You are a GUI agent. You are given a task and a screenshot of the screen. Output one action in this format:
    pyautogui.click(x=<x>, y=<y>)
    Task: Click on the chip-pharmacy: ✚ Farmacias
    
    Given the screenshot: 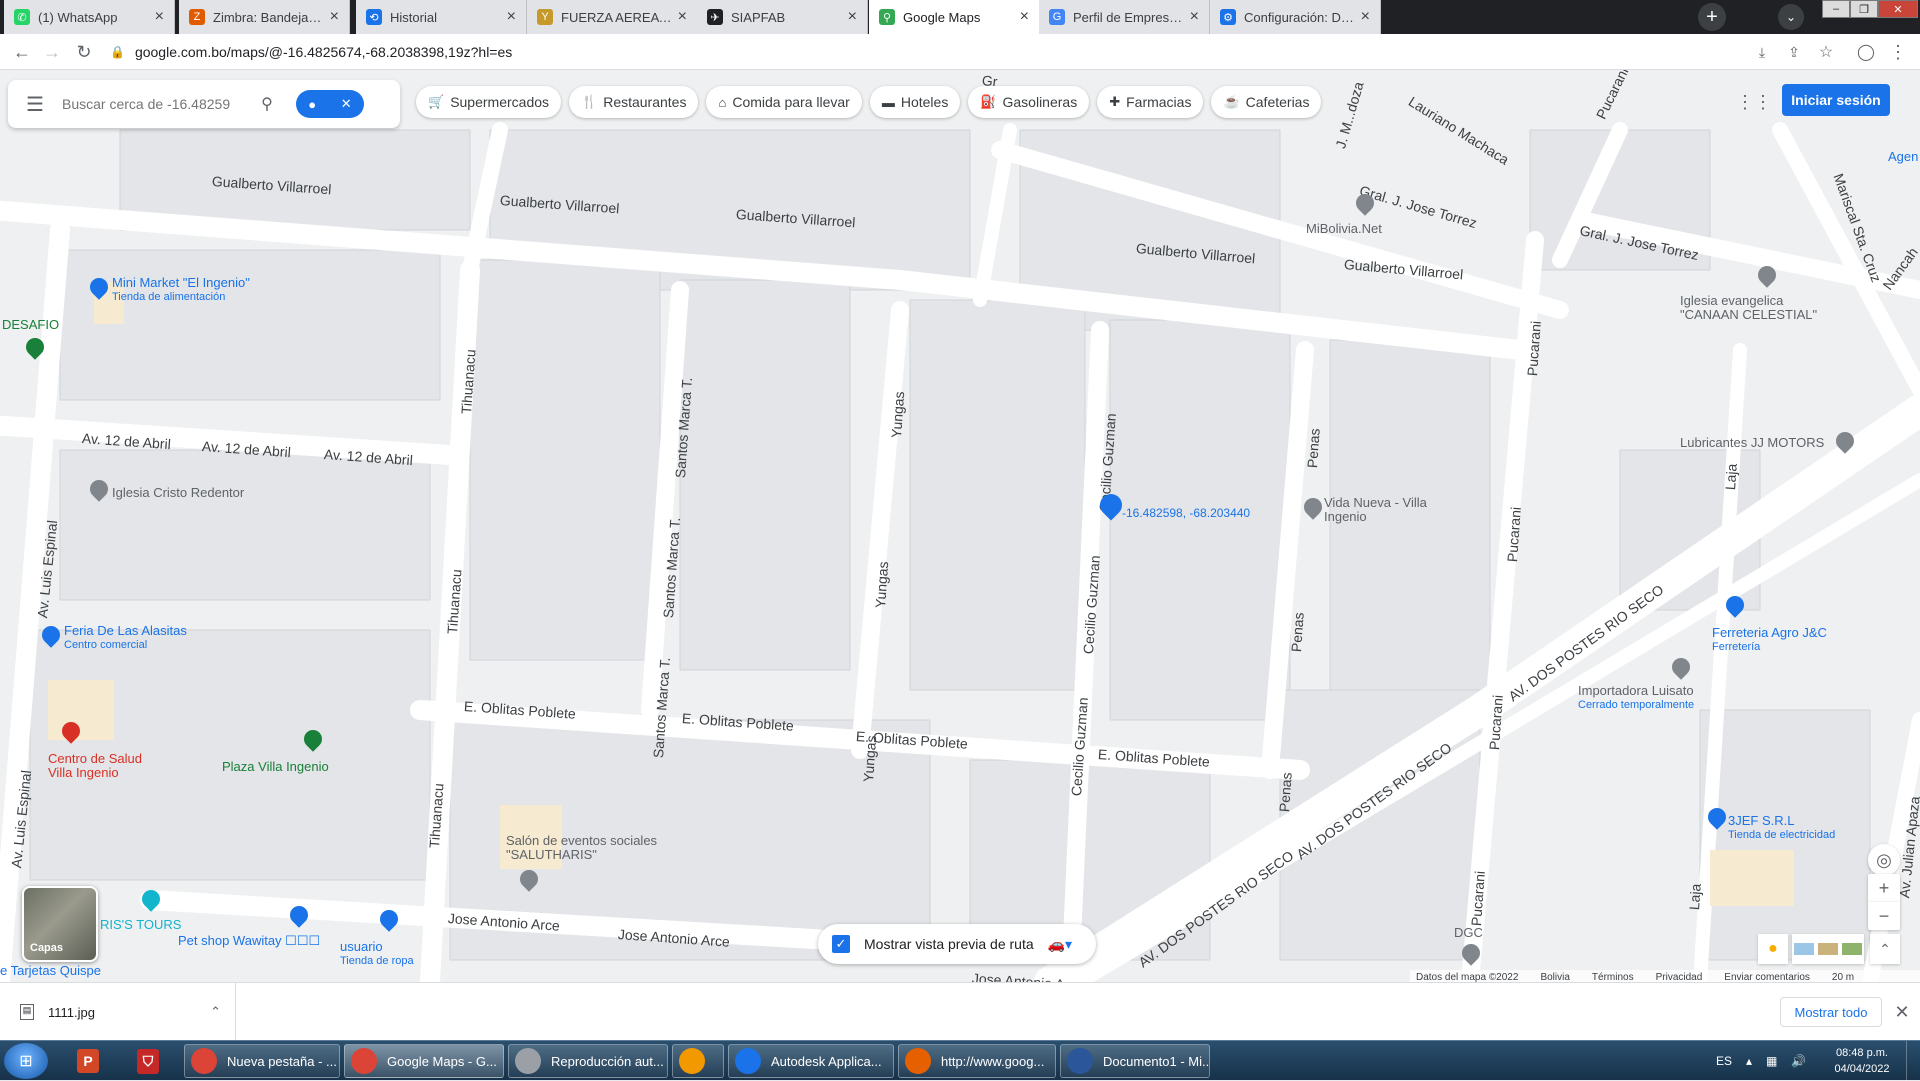 What is the action you would take?
    pyautogui.click(x=1150, y=102)
    